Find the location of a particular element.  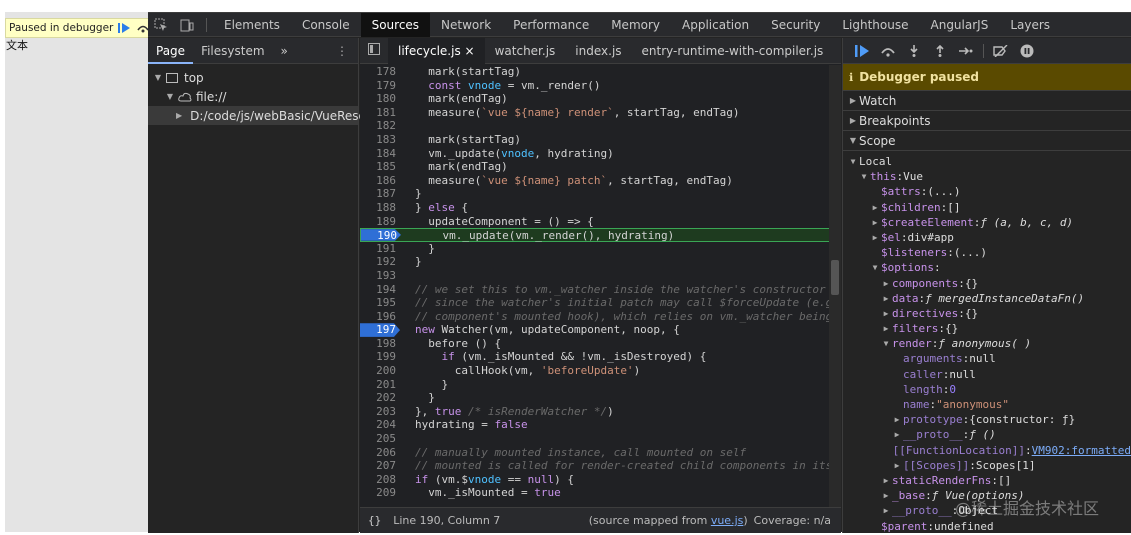

line-number: 182 is located at coordinates (380, 126).